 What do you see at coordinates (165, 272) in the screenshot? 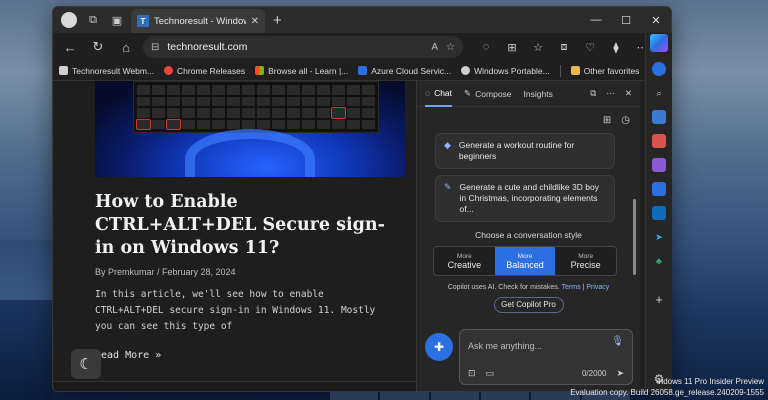
I see `article-meta: By Premkumar / February 28, 2024` at bounding box center [165, 272].